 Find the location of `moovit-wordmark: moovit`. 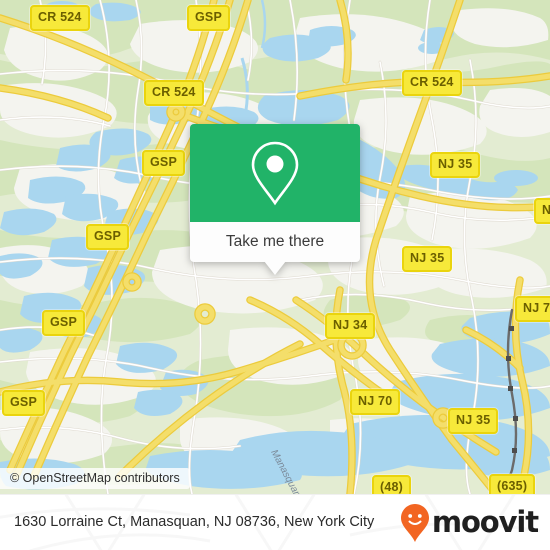

moovit-wordmark: moovit is located at coordinates (485, 522).